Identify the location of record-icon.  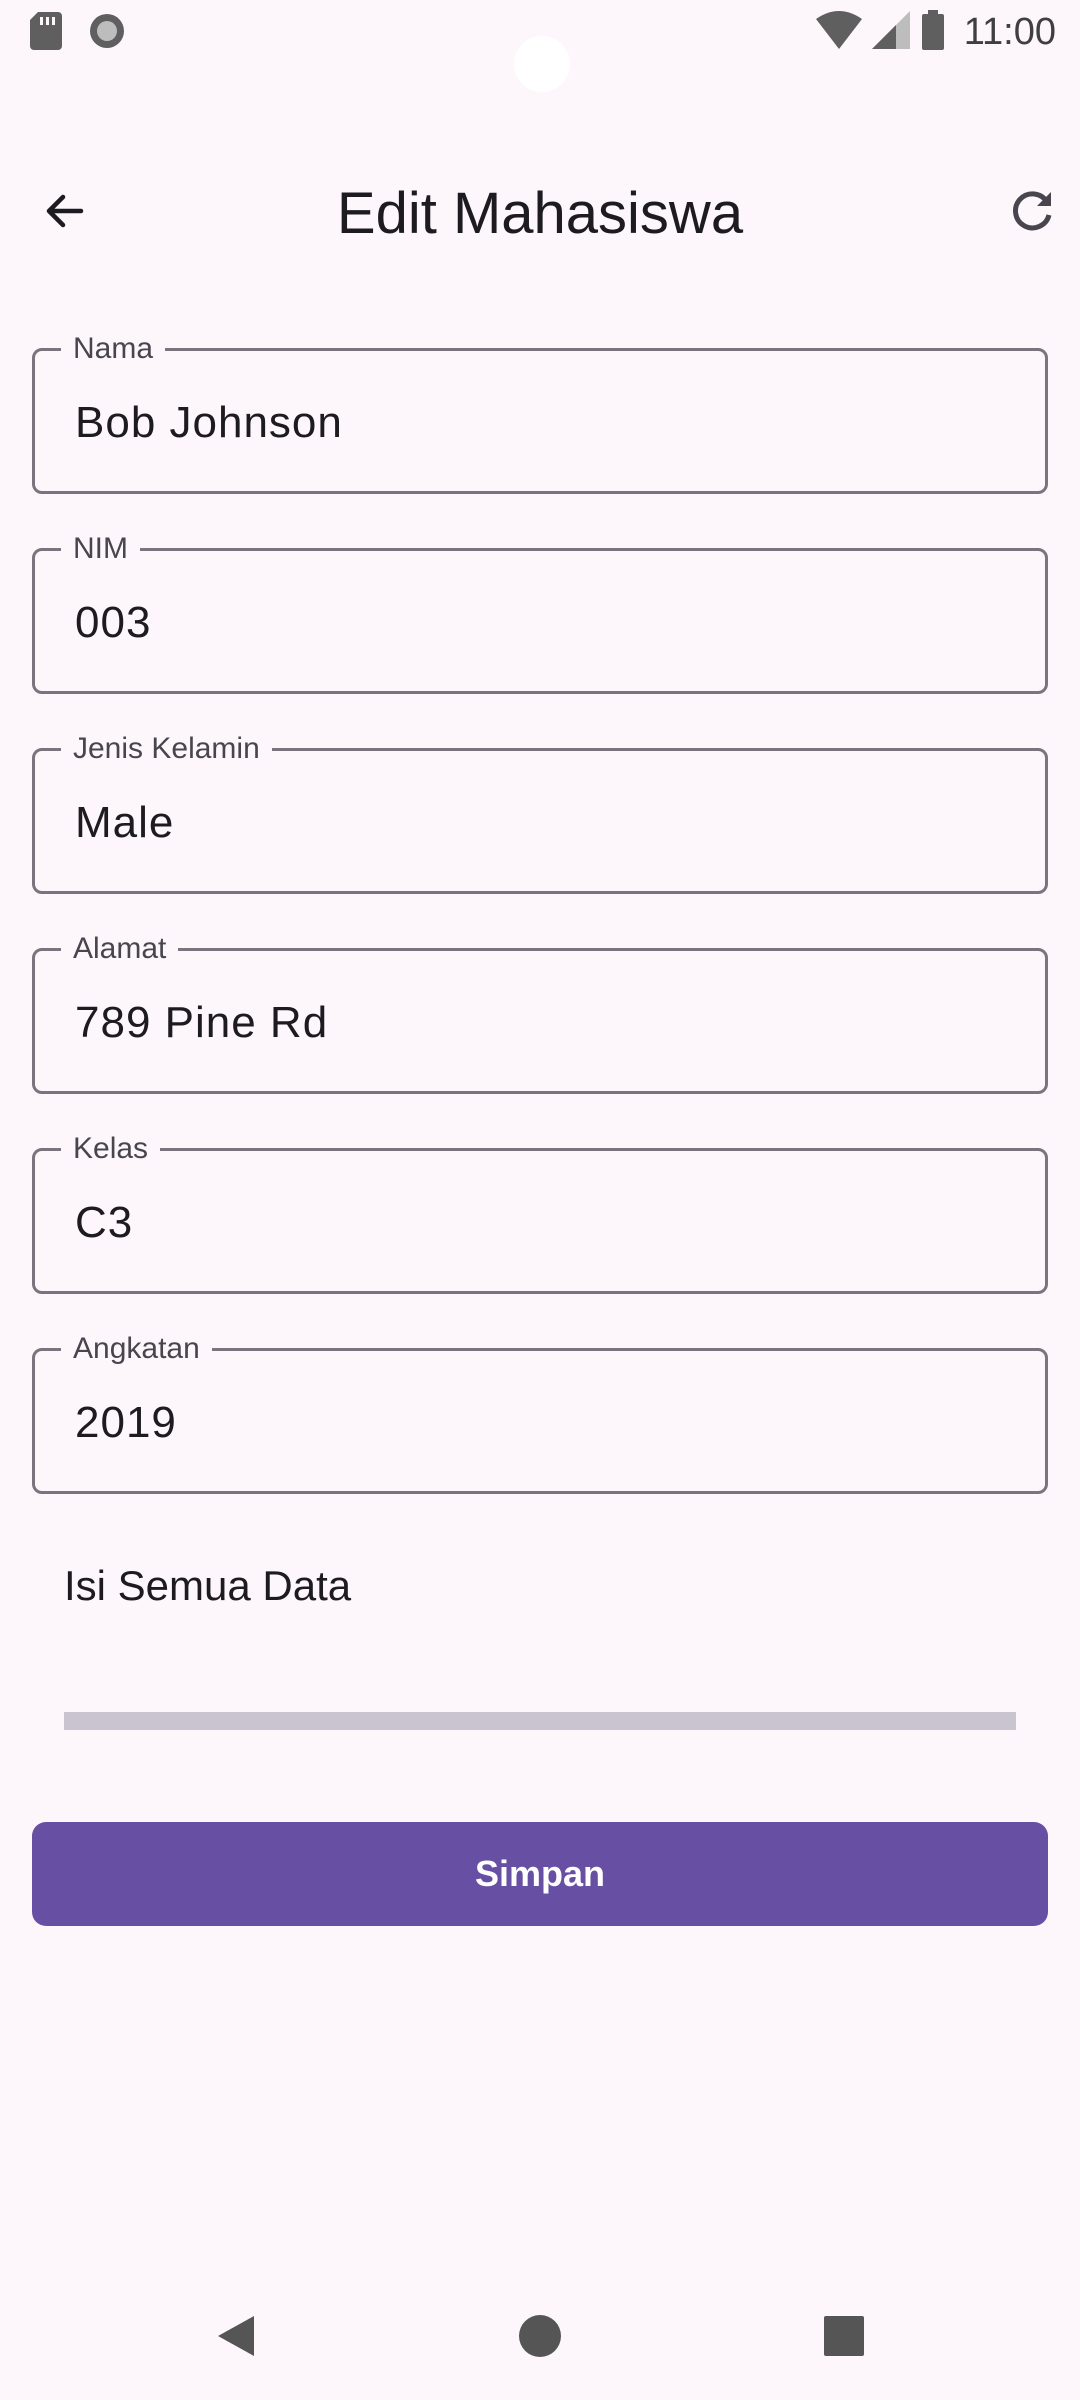
(107, 33).